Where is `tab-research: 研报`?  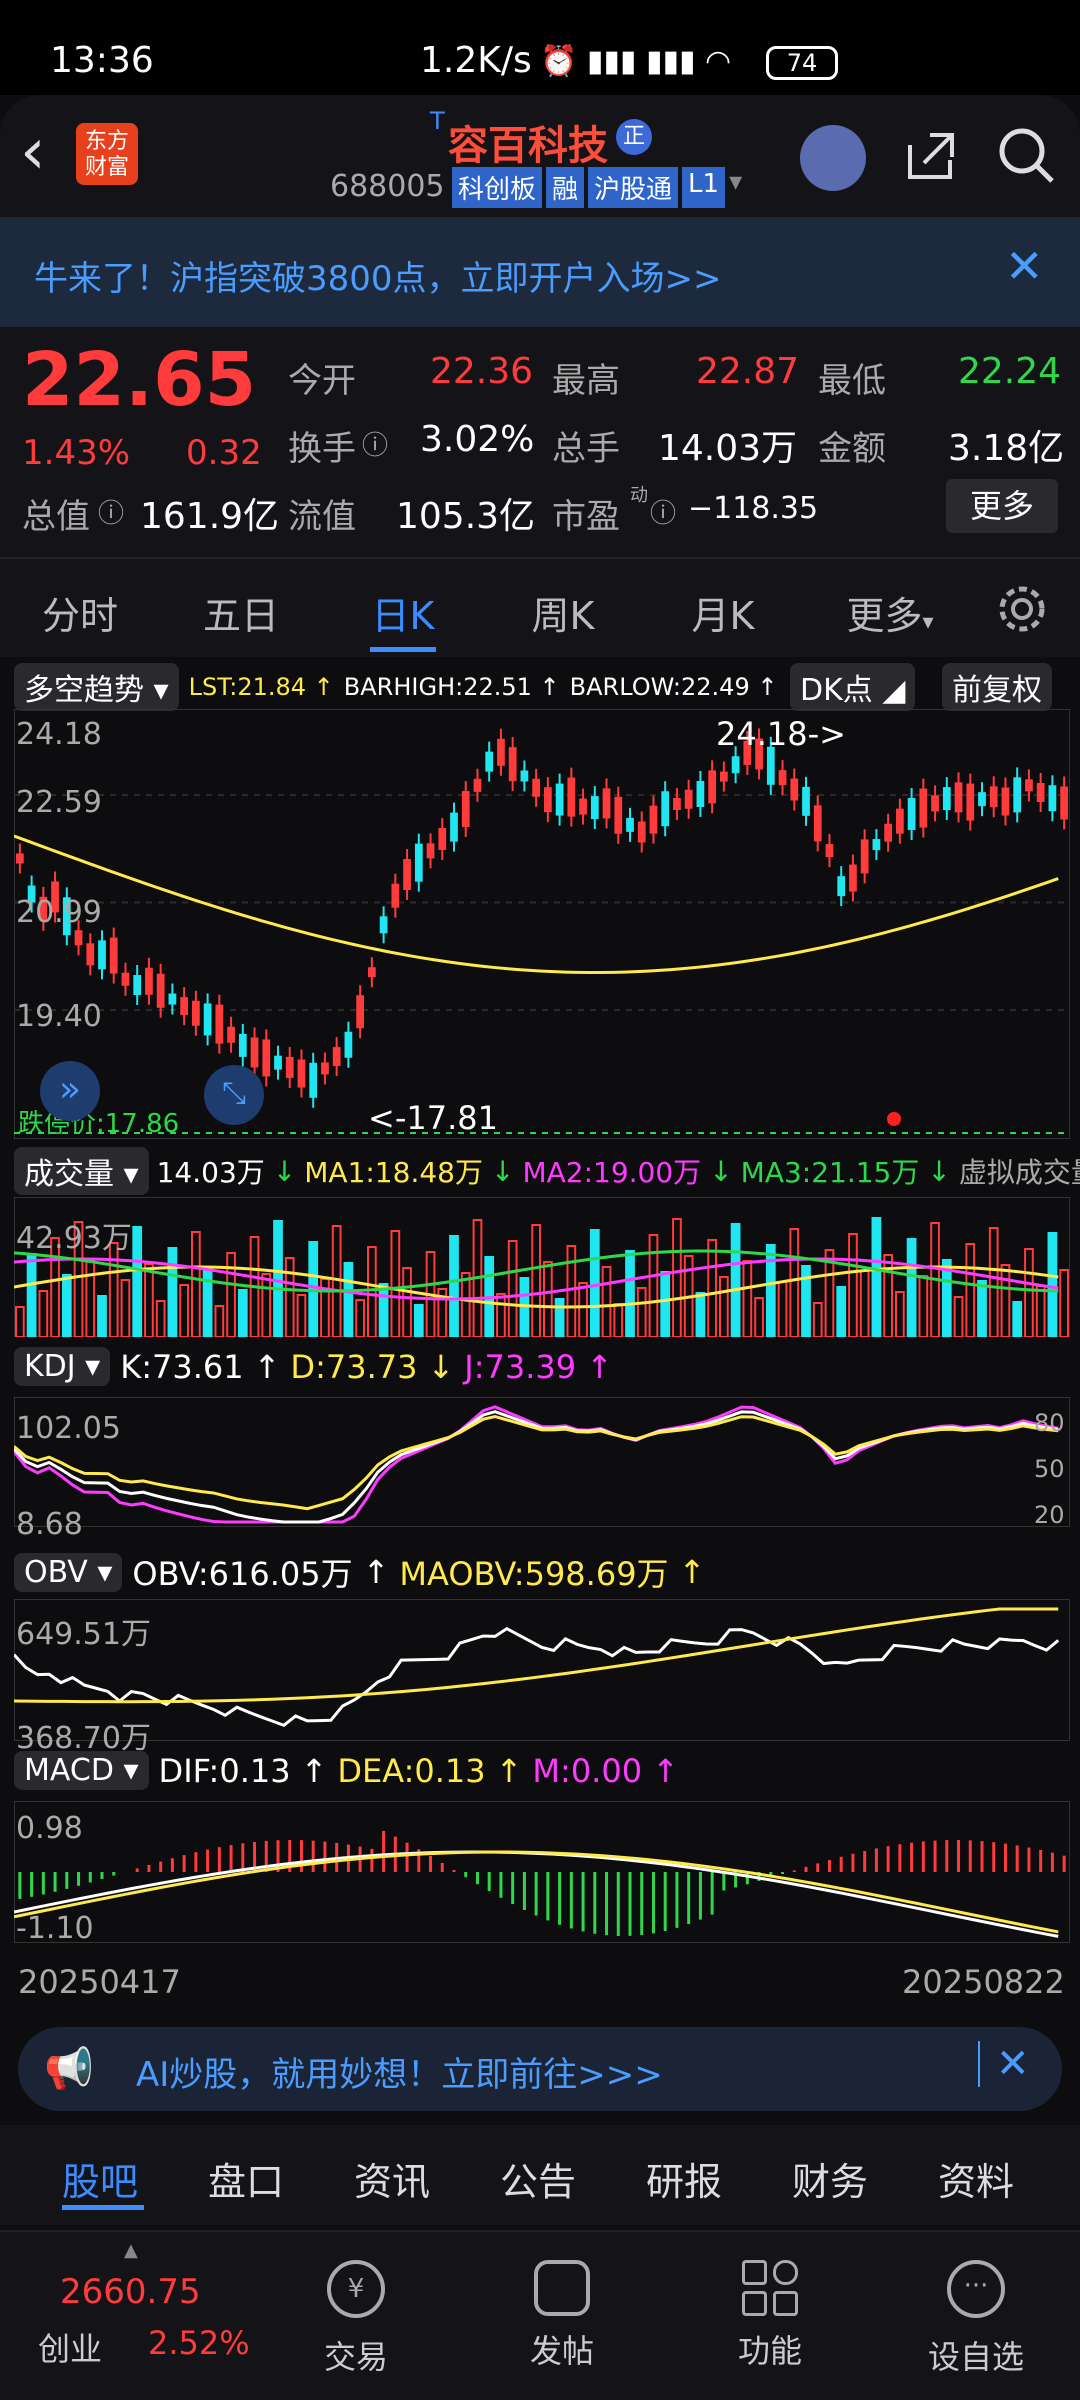
tab-research: 研报 is located at coordinates (684, 2178).